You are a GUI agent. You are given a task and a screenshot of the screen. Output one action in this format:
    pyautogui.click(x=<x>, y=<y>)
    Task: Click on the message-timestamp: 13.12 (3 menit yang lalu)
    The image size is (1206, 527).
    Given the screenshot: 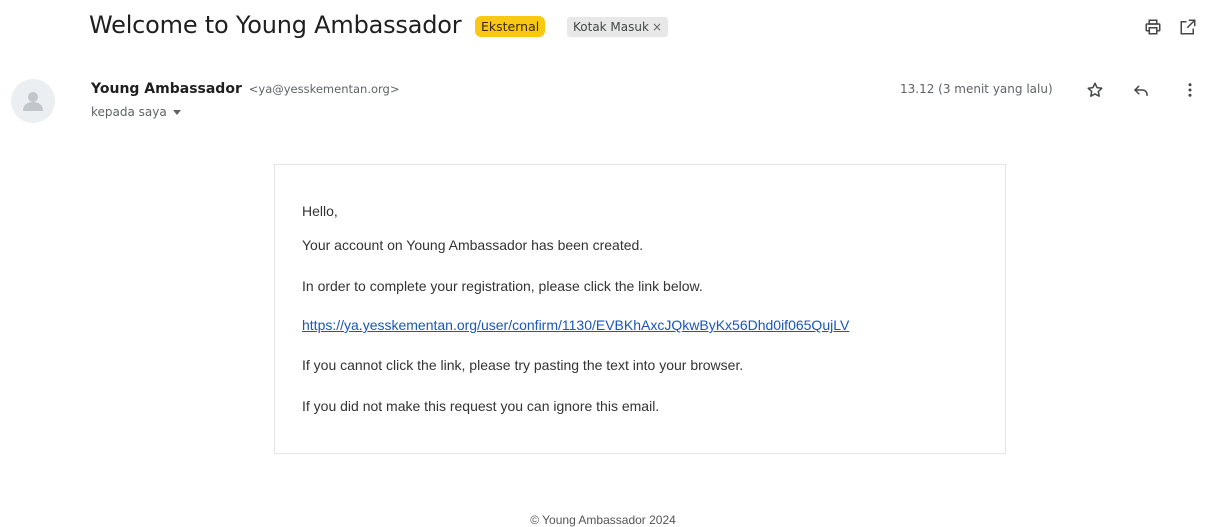 What is the action you would take?
    pyautogui.click(x=976, y=89)
    